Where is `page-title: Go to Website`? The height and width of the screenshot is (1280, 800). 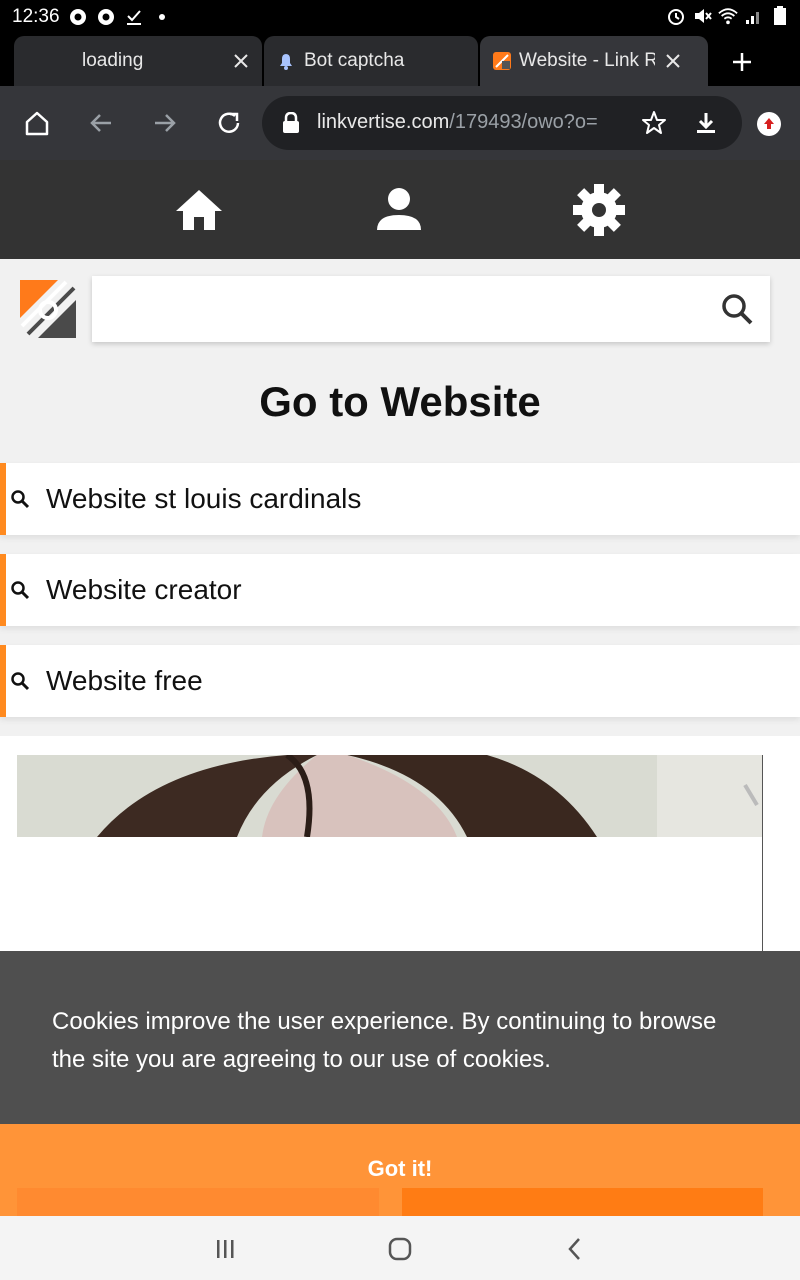
page-title: Go to Website is located at coordinates (400, 401).